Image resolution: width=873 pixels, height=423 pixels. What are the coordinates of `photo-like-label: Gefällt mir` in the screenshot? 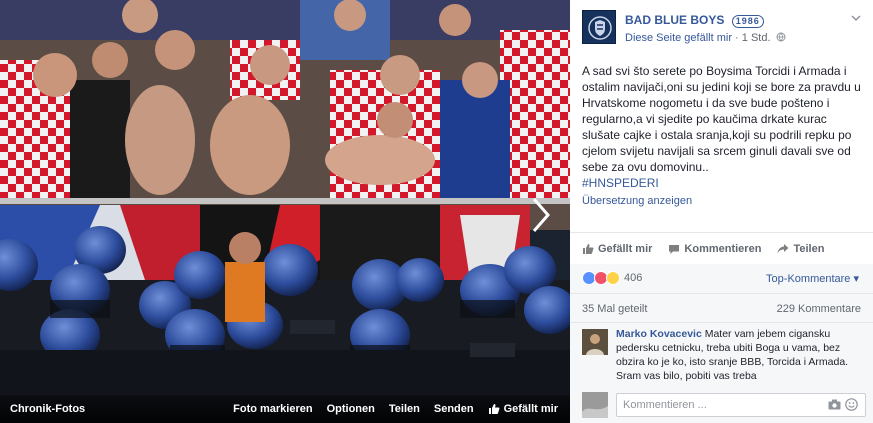 It's located at (530, 409).